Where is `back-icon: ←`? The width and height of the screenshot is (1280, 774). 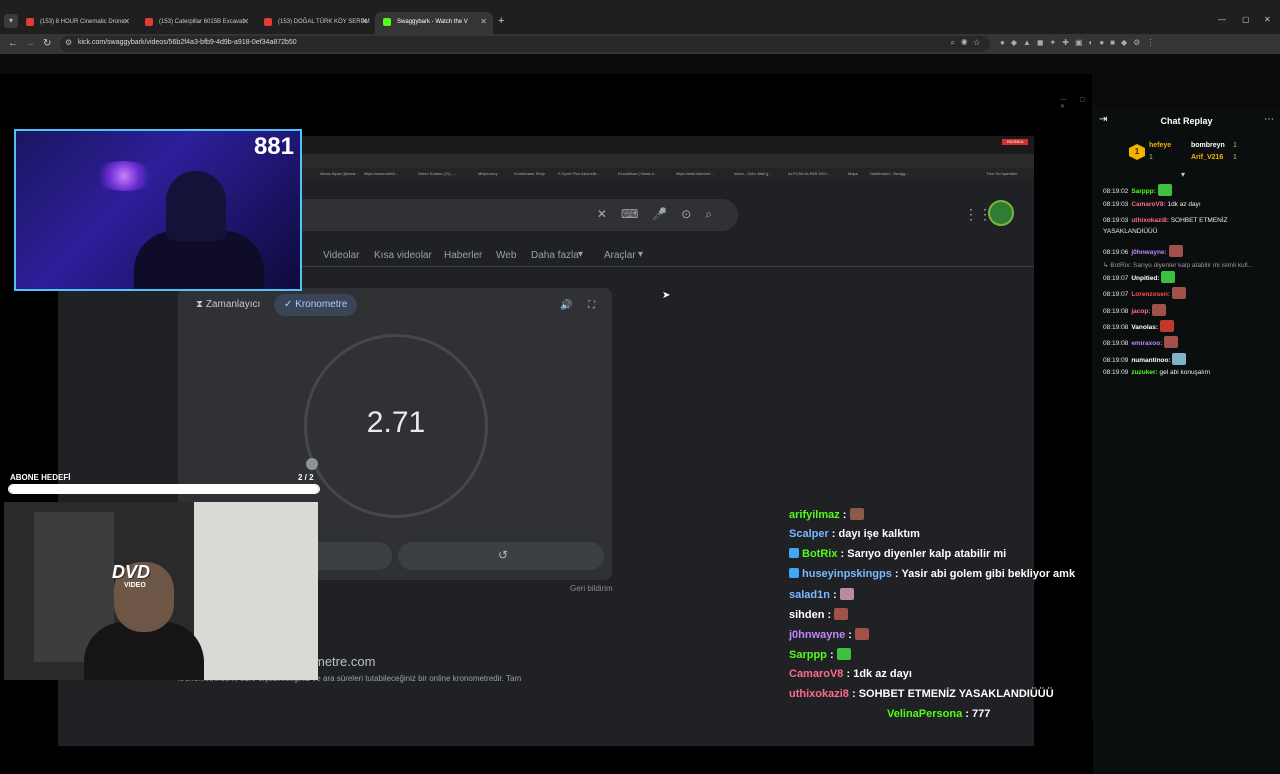 back-icon: ← is located at coordinates (13, 43).